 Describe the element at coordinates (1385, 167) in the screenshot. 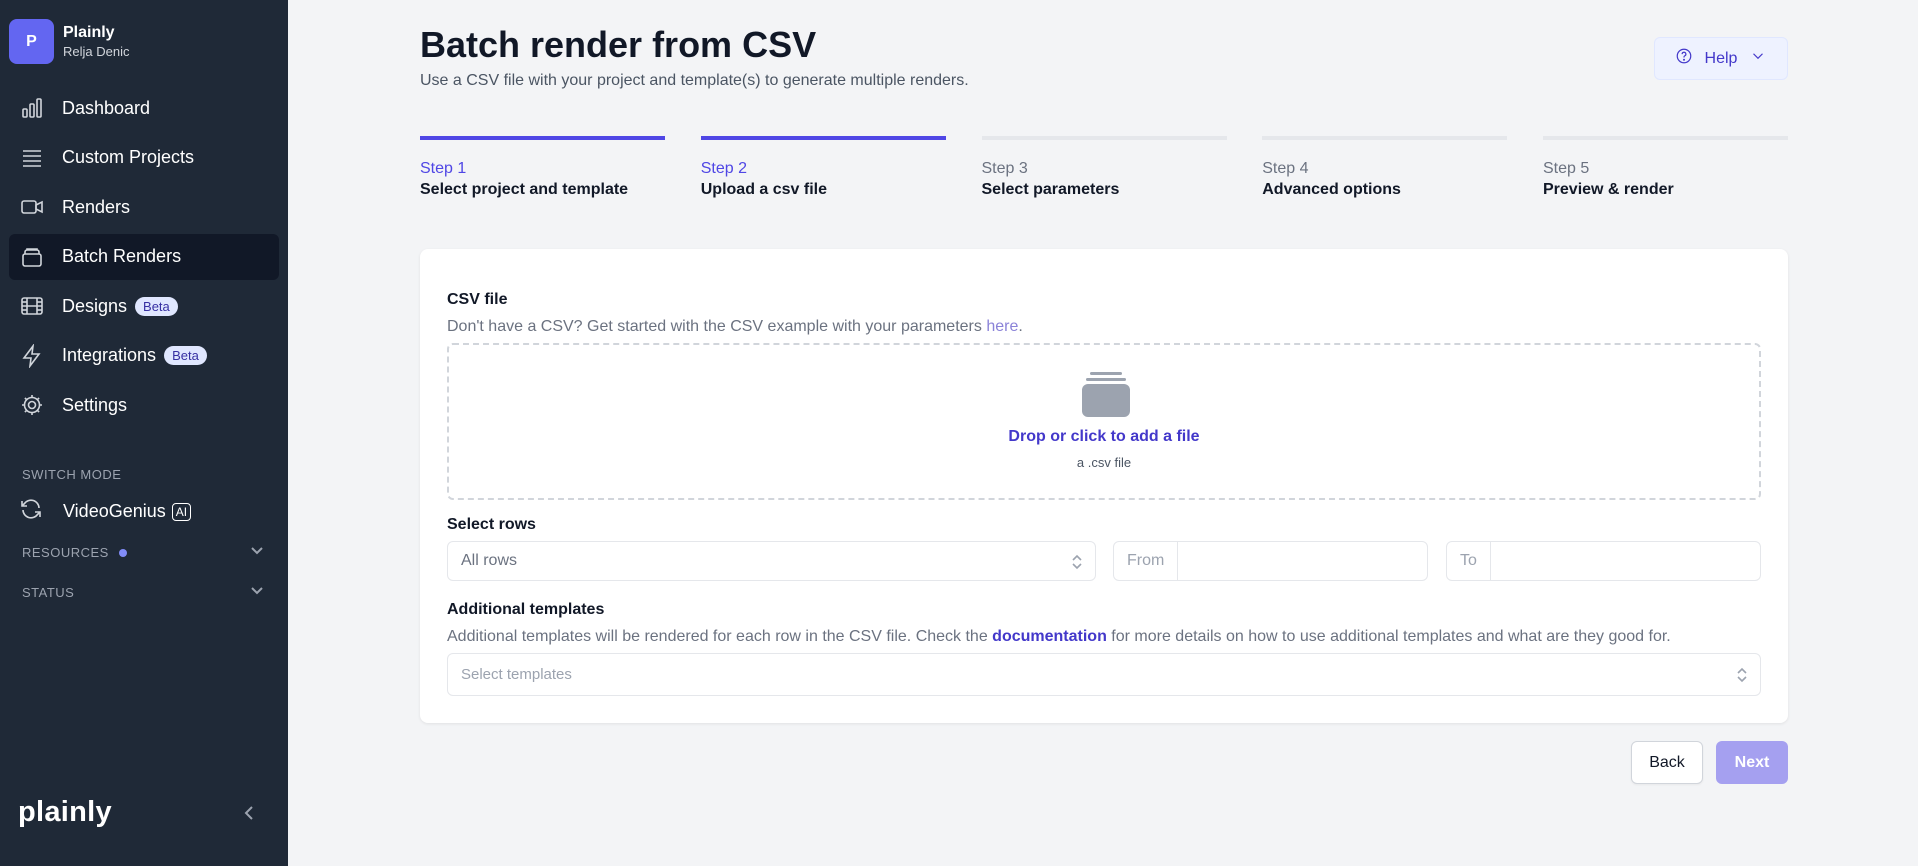

I see `step-4: Step 4 Advanced options` at that location.